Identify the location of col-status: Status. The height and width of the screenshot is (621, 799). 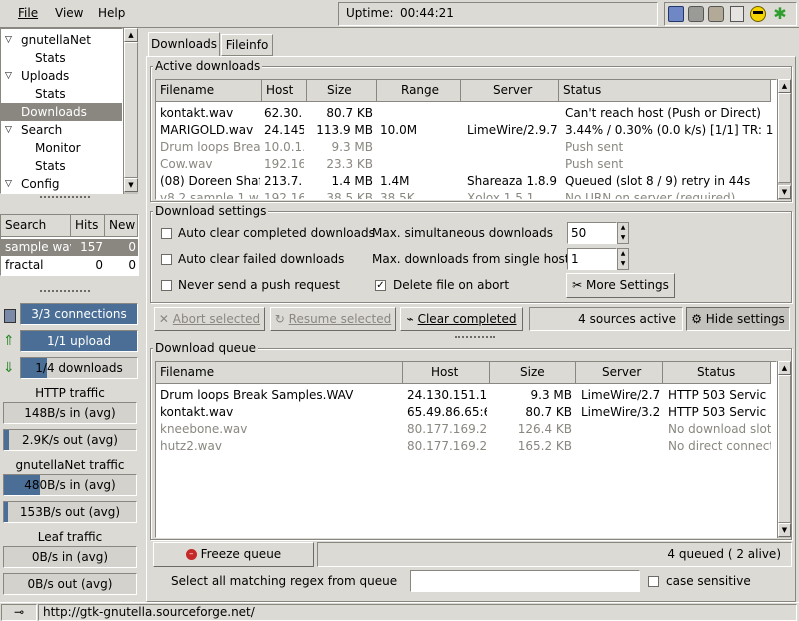
(665, 91).